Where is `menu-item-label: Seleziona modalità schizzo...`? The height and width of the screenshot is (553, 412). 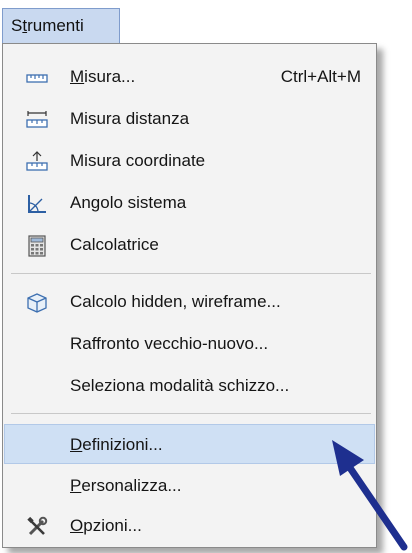 menu-item-label: Seleziona modalità schizzo... is located at coordinates (180, 385).